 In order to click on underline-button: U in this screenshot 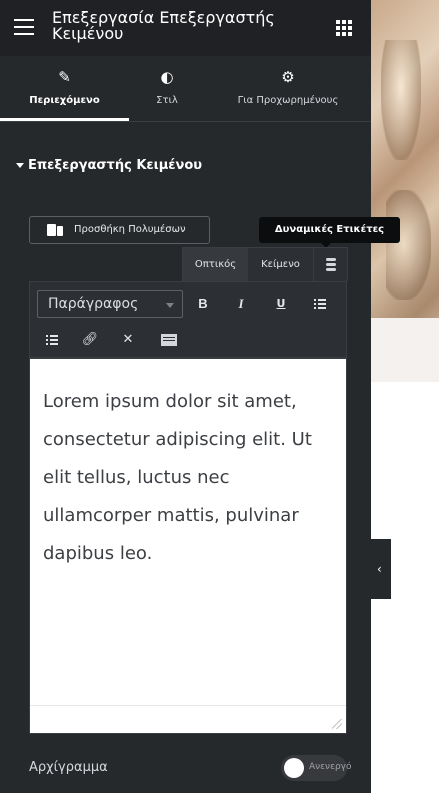, I will do `click(281, 304)`.